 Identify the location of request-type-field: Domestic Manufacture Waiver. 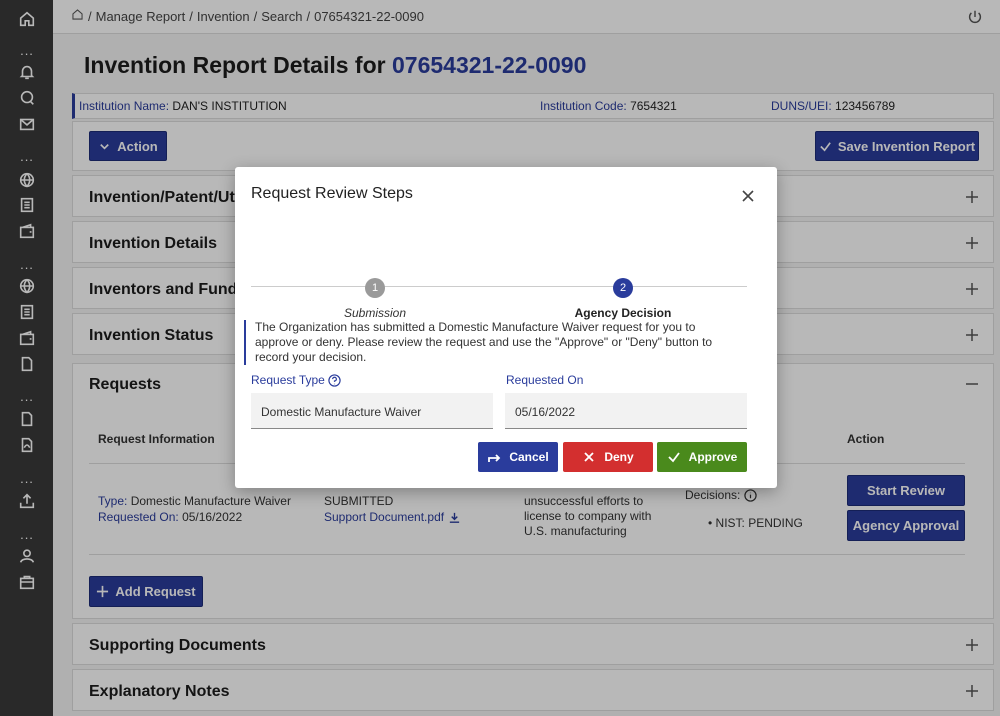
(372, 411).